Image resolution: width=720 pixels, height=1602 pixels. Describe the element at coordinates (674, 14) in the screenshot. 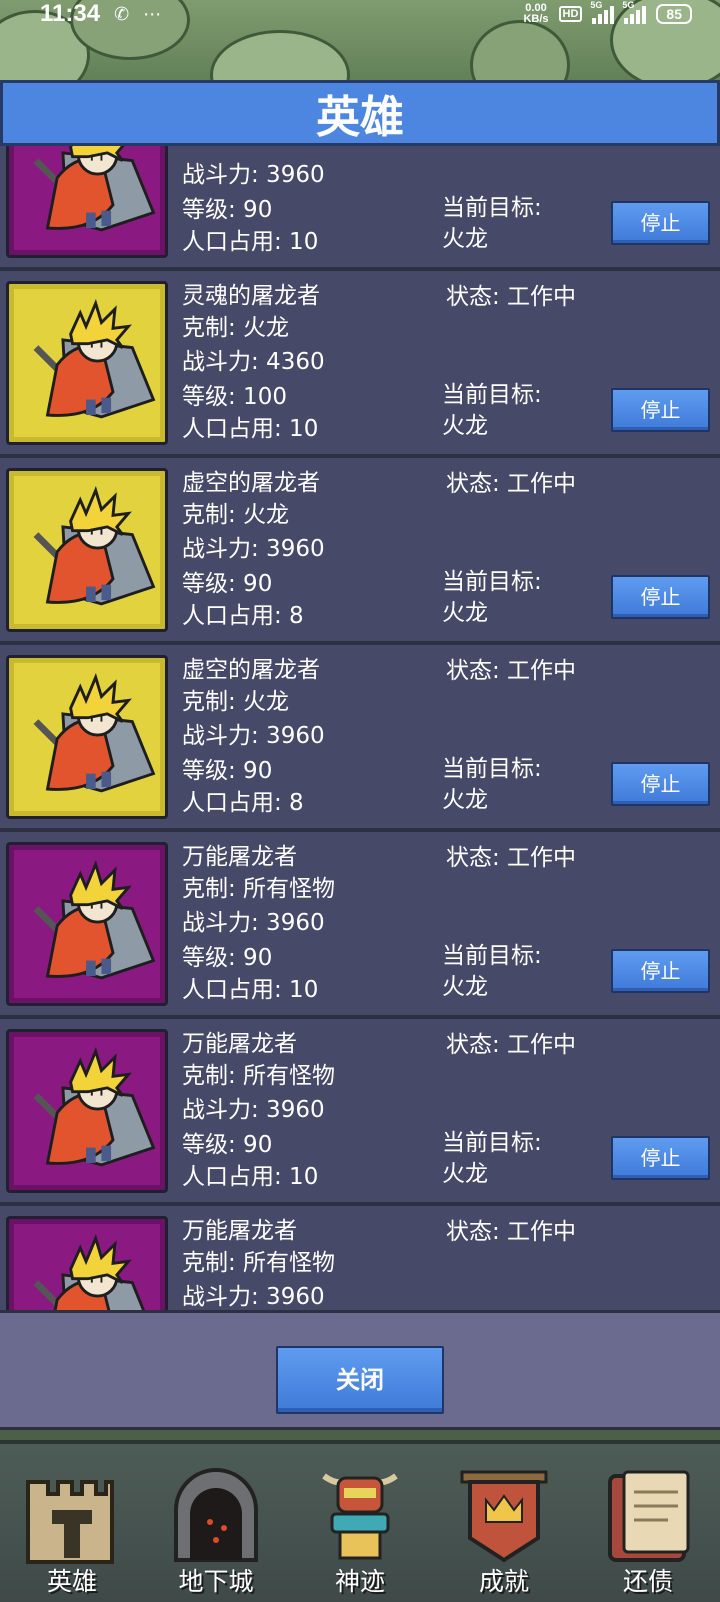

I see `battery-icon: 85` at that location.